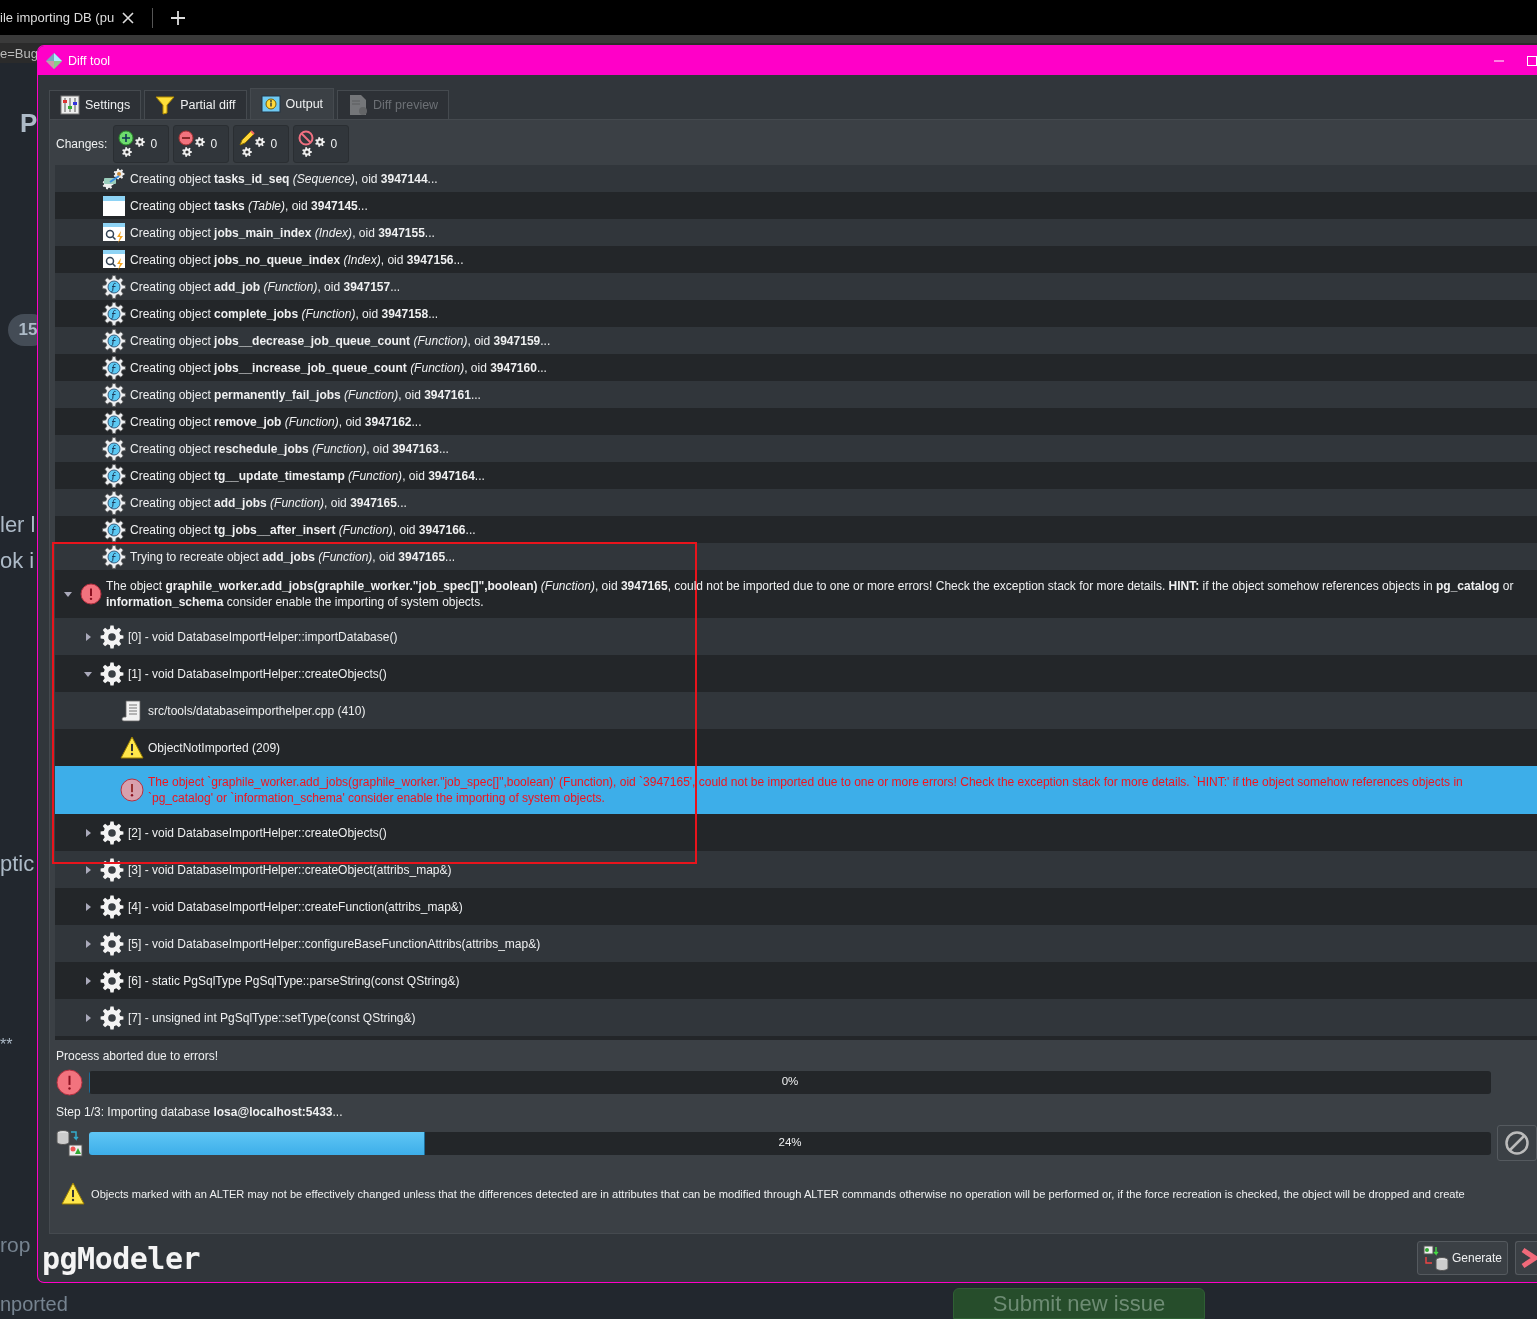 This screenshot has height=1319, width=1537. I want to click on sliders-icon, so click(70, 105).